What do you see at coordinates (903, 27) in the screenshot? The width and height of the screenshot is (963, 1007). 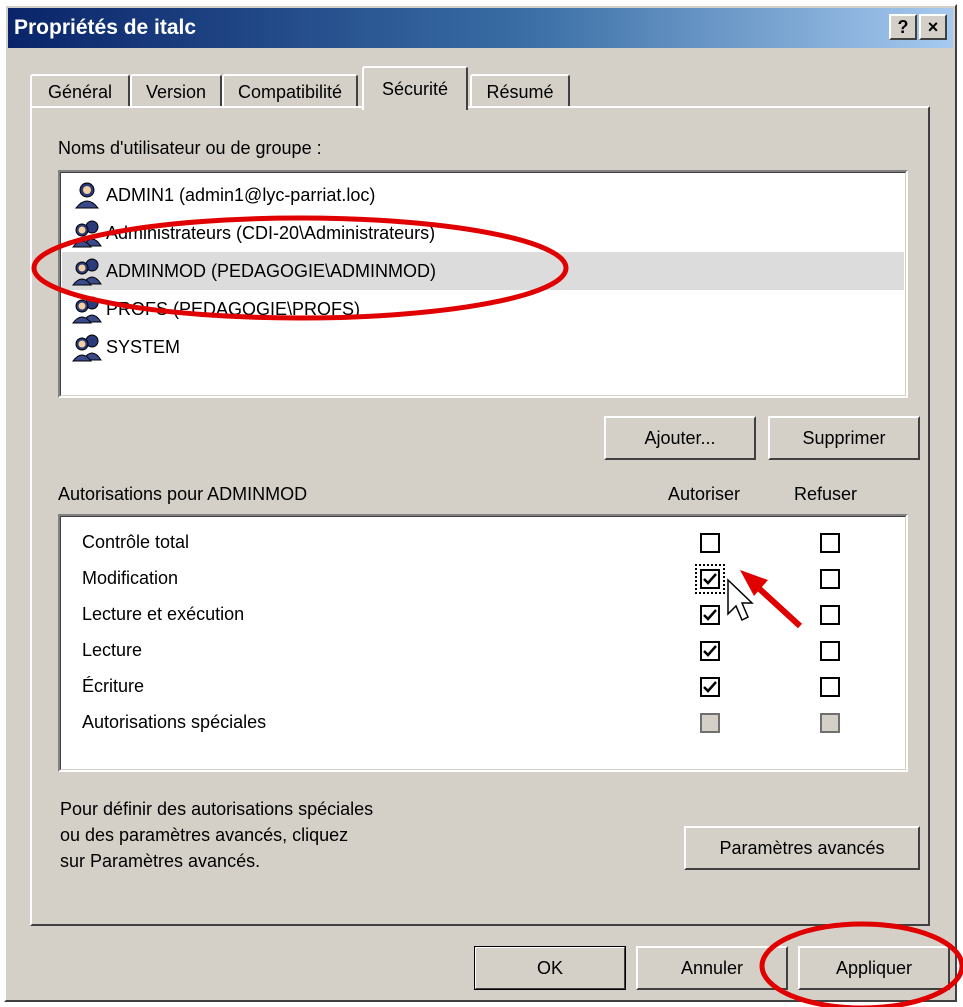 I see `help-button: ?` at bounding box center [903, 27].